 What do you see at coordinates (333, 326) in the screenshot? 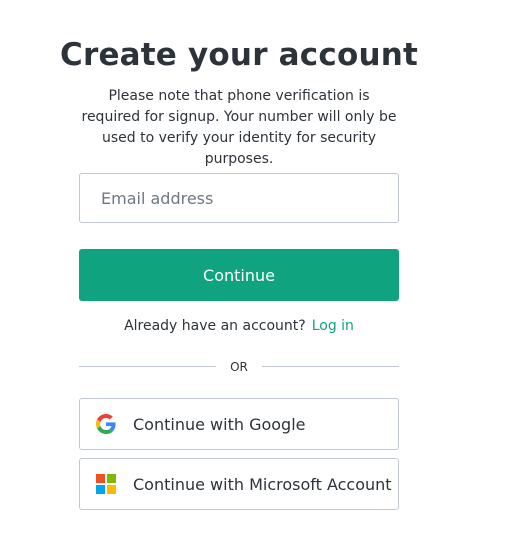
I see `login-link: Log in` at bounding box center [333, 326].